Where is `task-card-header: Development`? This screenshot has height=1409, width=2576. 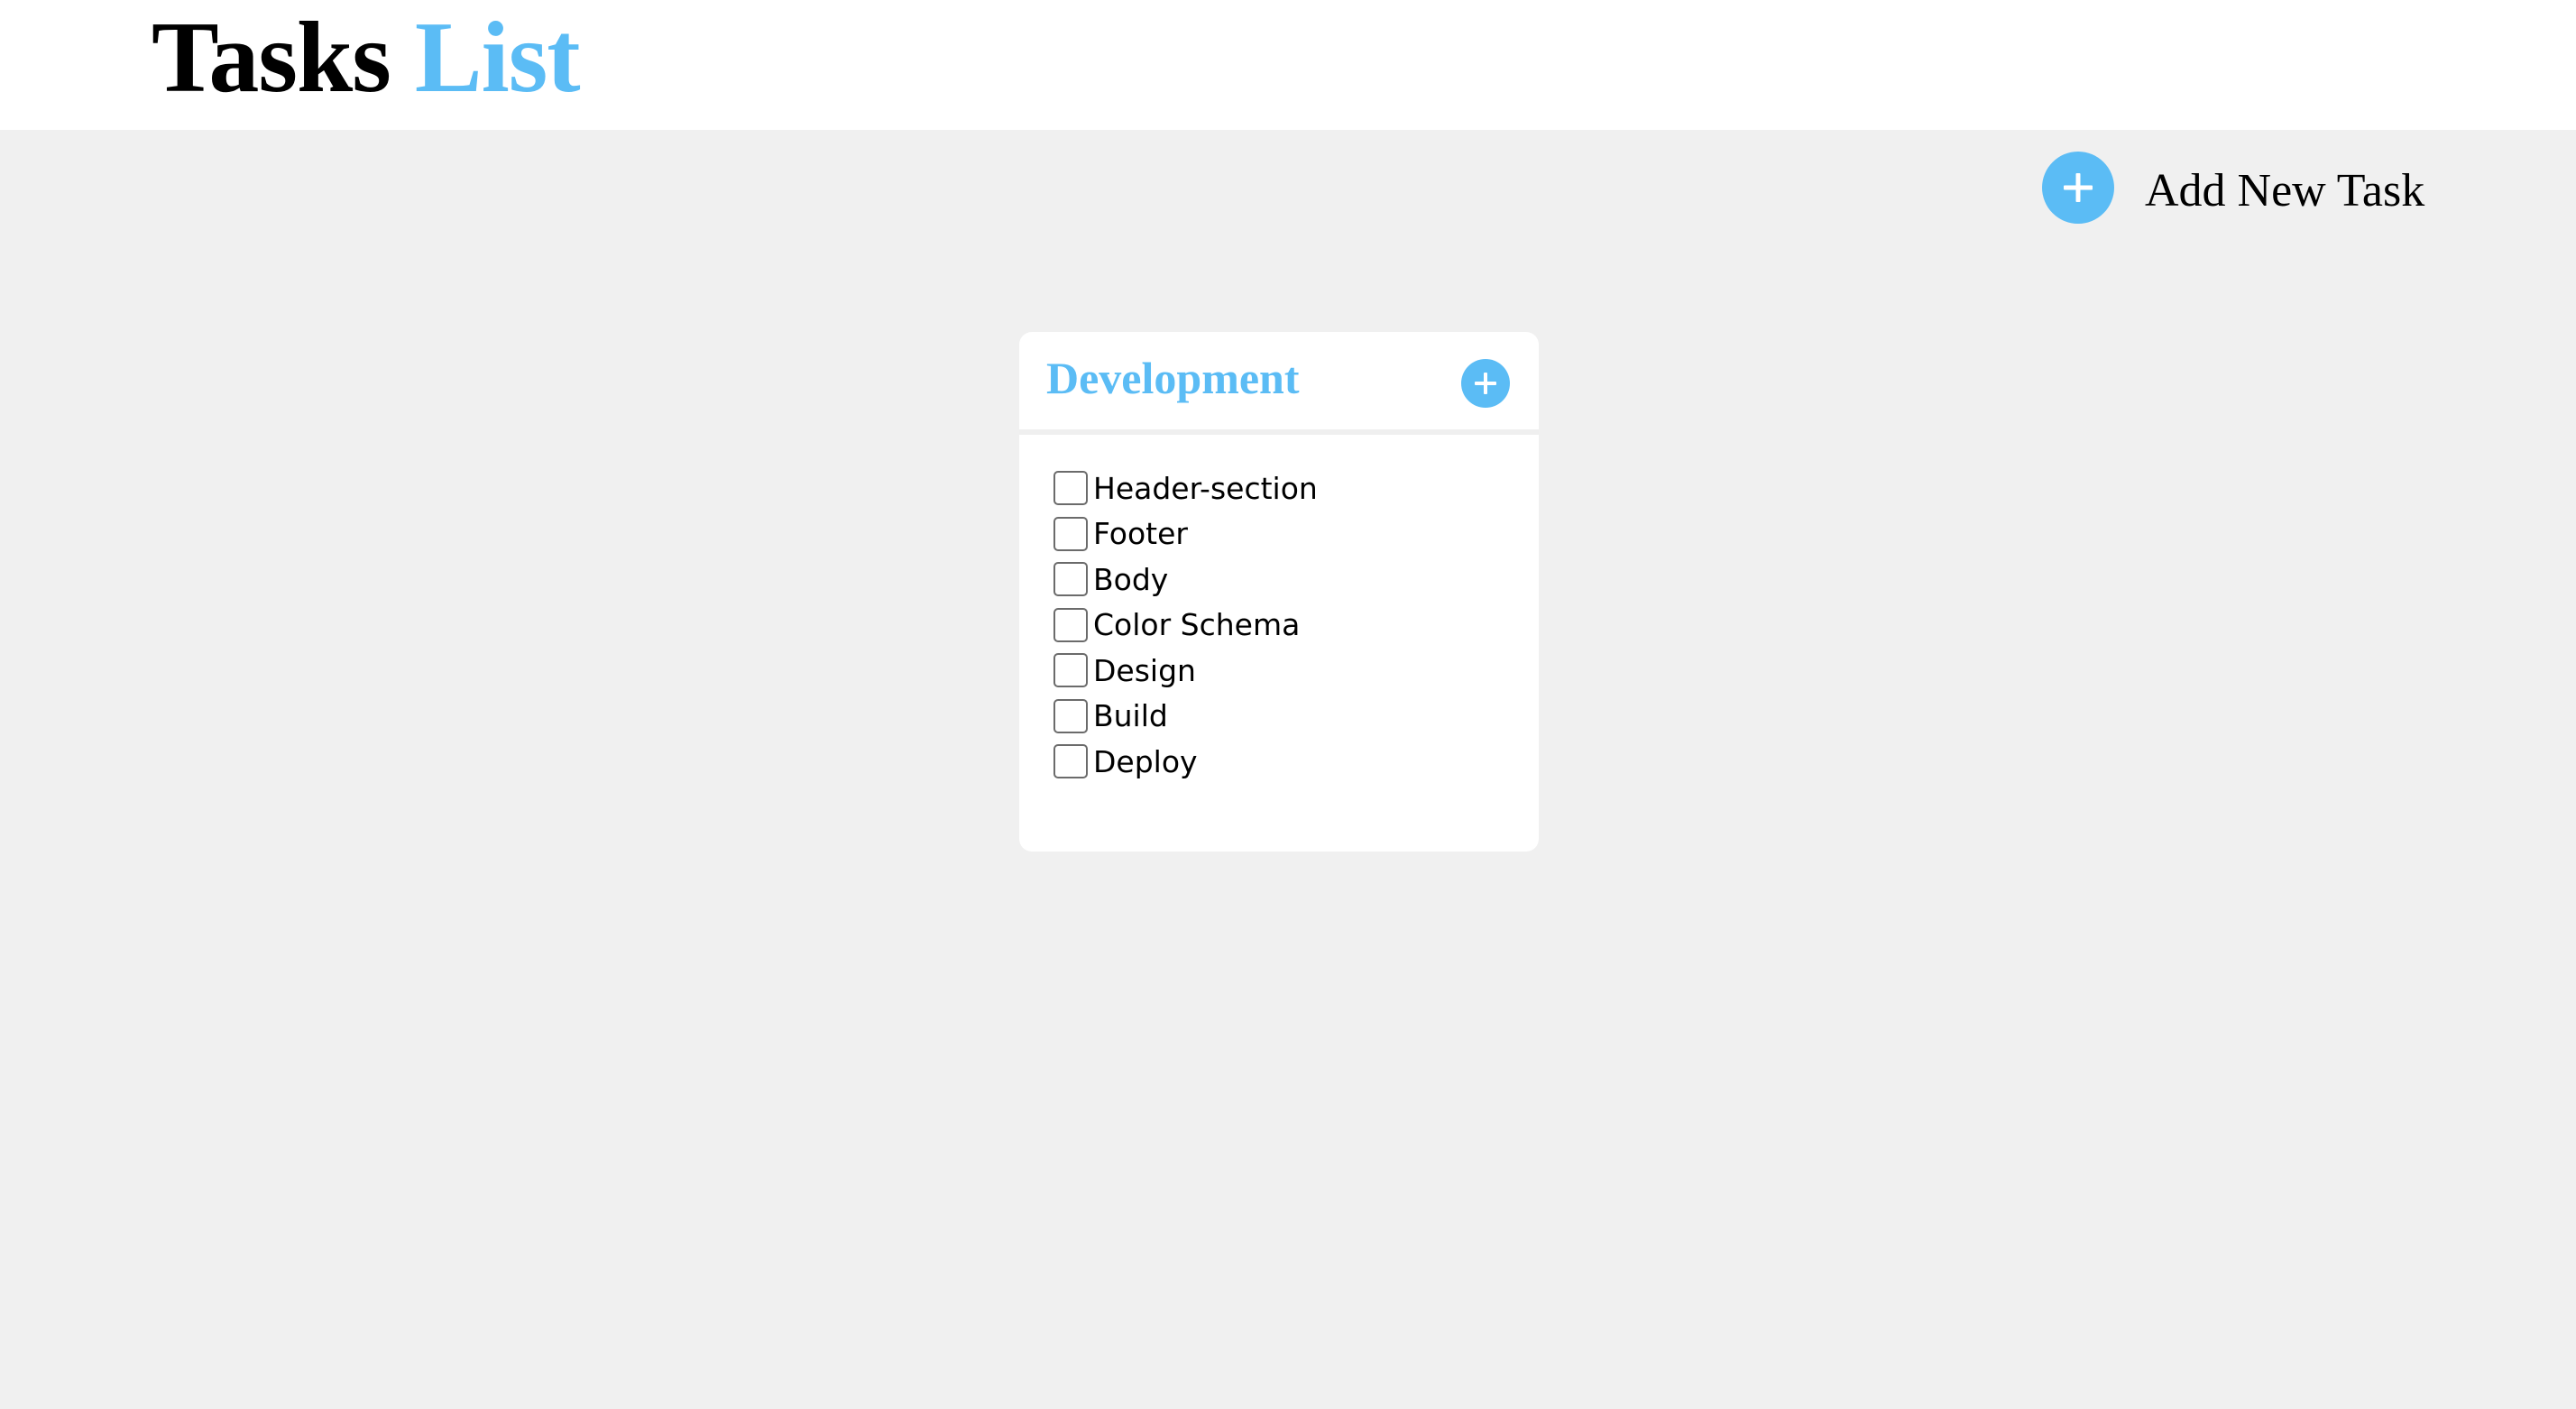
task-card-header: Development is located at coordinates (1279, 383).